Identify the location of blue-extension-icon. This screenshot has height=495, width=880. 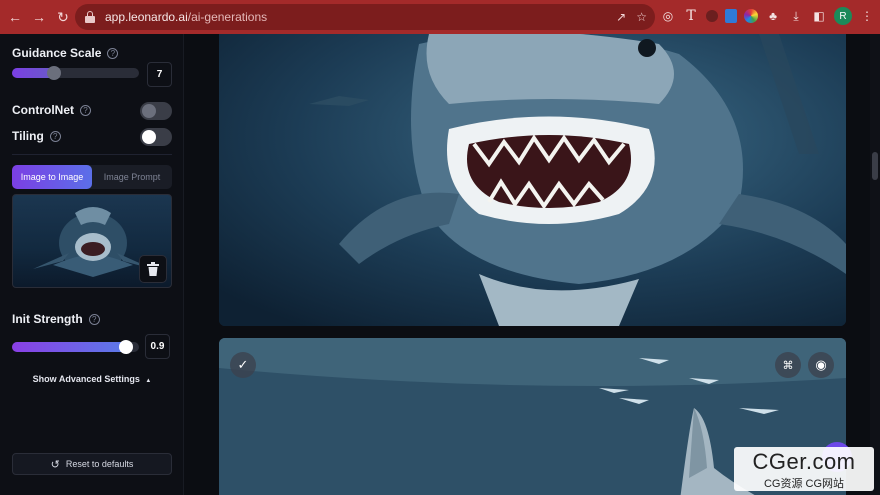
(731, 16).